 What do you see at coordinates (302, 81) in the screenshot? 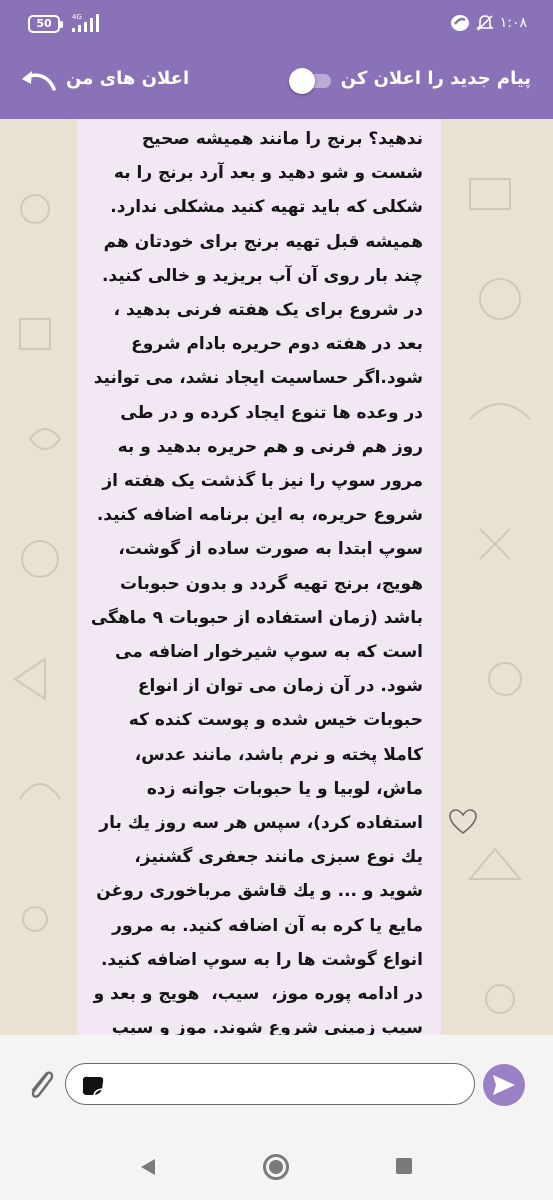
I see `toggle-thumb` at bounding box center [302, 81].